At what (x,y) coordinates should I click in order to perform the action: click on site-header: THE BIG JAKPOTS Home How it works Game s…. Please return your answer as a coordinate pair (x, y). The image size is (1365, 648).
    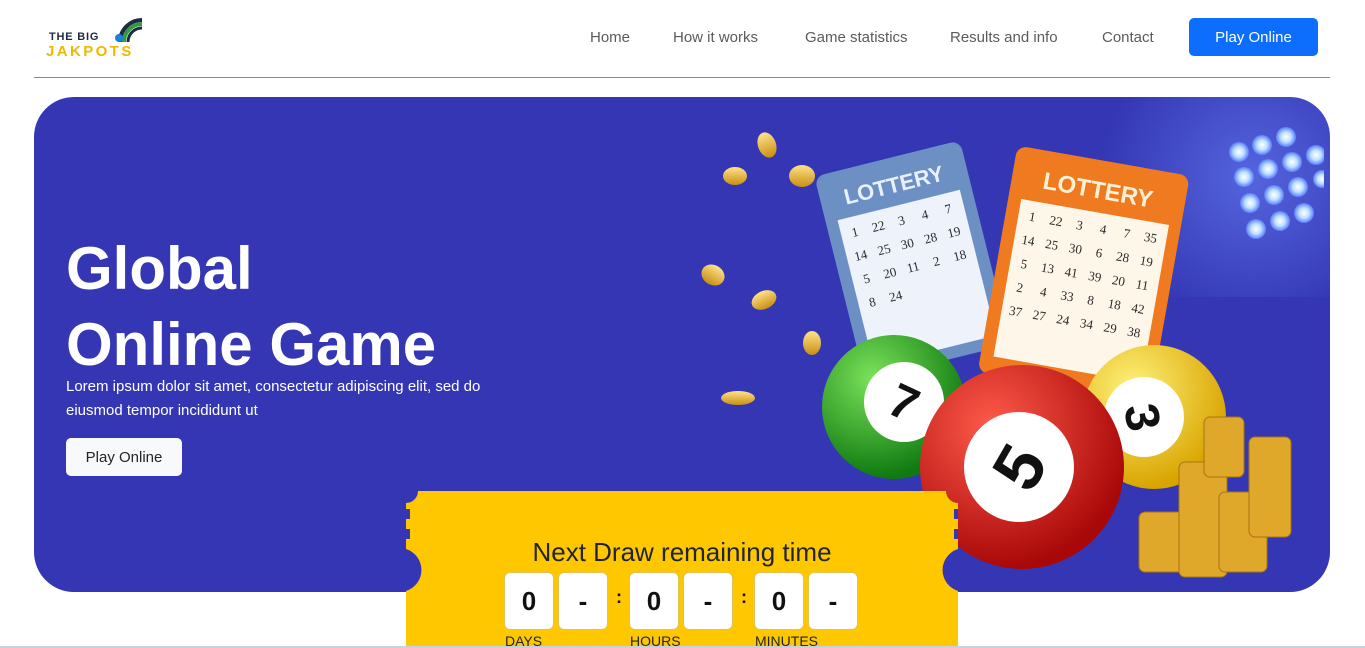
    Looking at the image, I should click on (682, 39).